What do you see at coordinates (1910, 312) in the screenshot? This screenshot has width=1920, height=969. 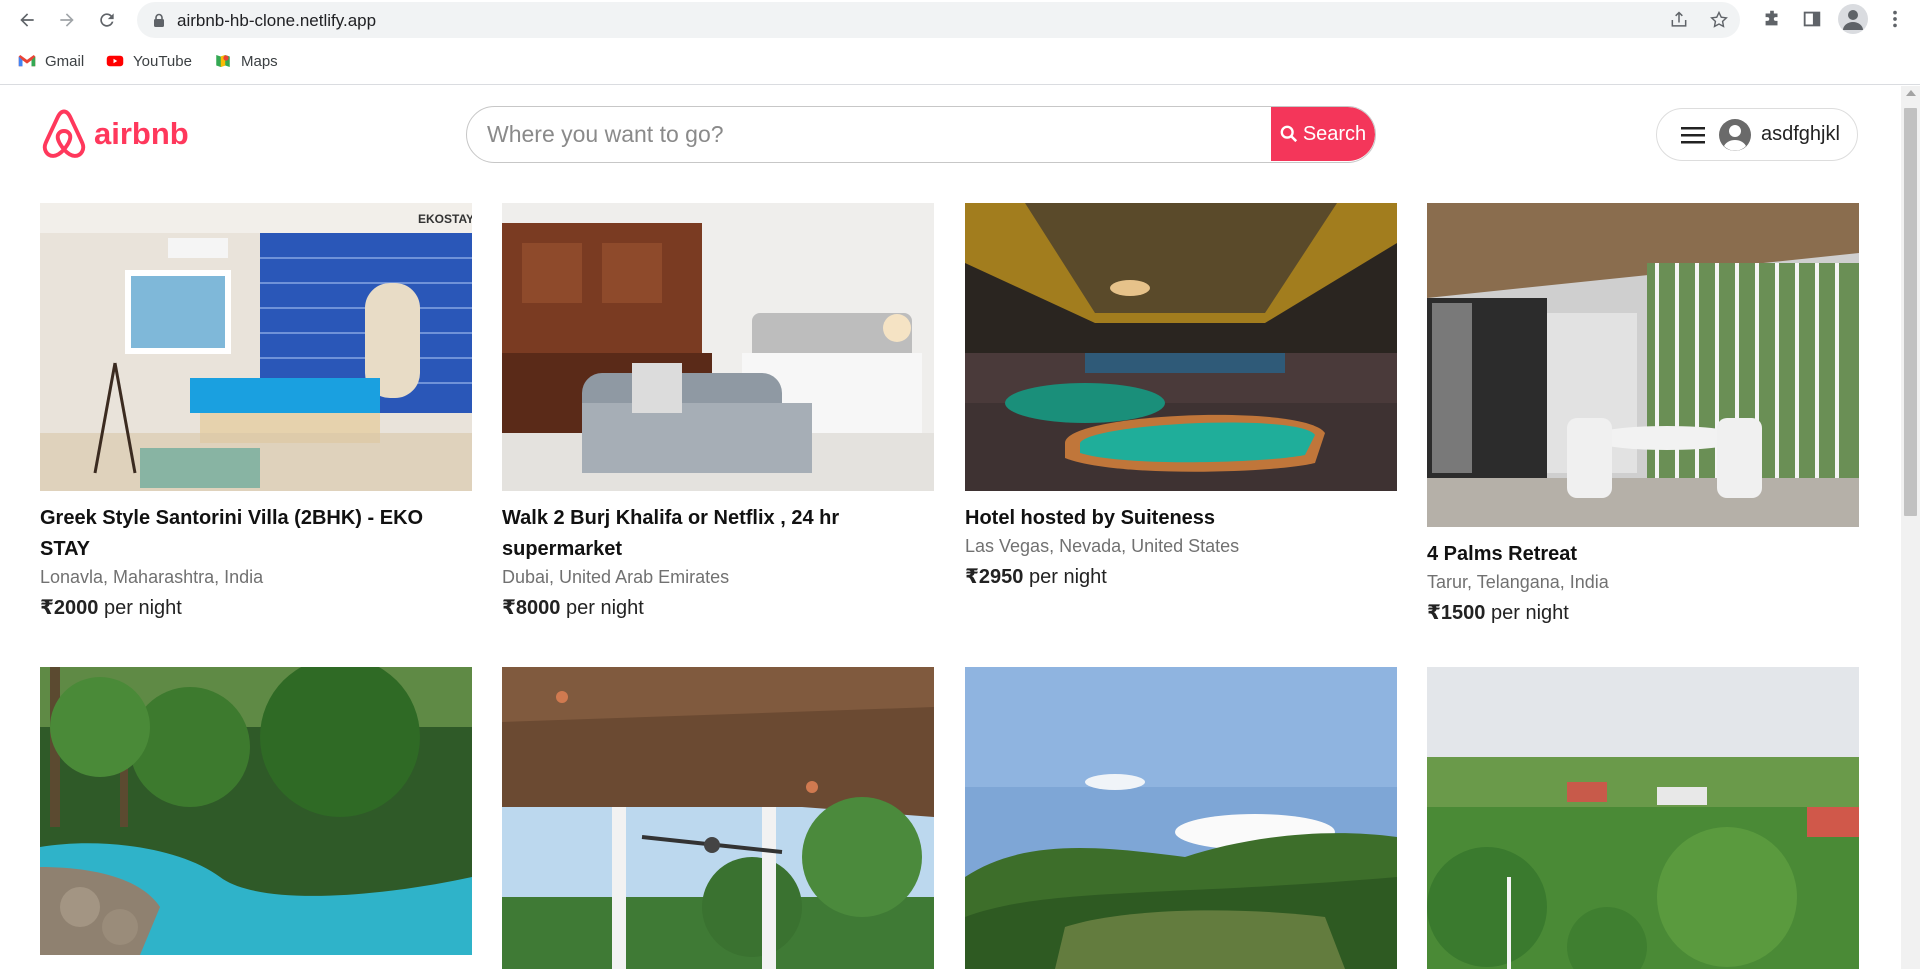 I see `scrollbar-thumb` at bounding box center [1910, 312].